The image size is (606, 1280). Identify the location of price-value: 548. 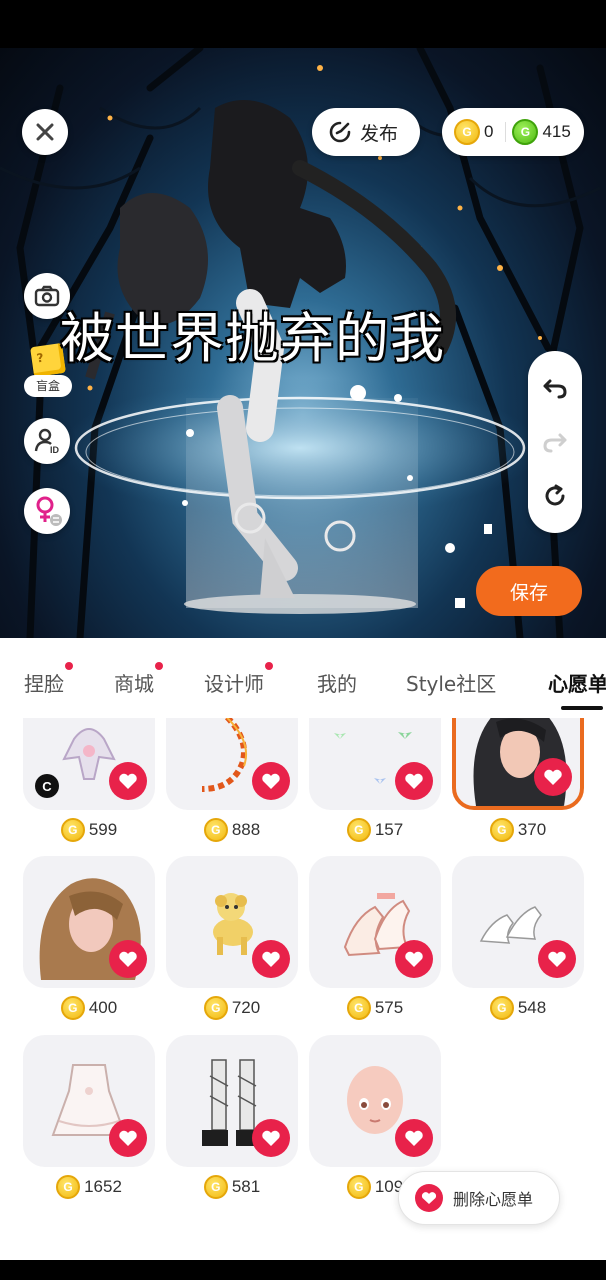
(532, 1007).